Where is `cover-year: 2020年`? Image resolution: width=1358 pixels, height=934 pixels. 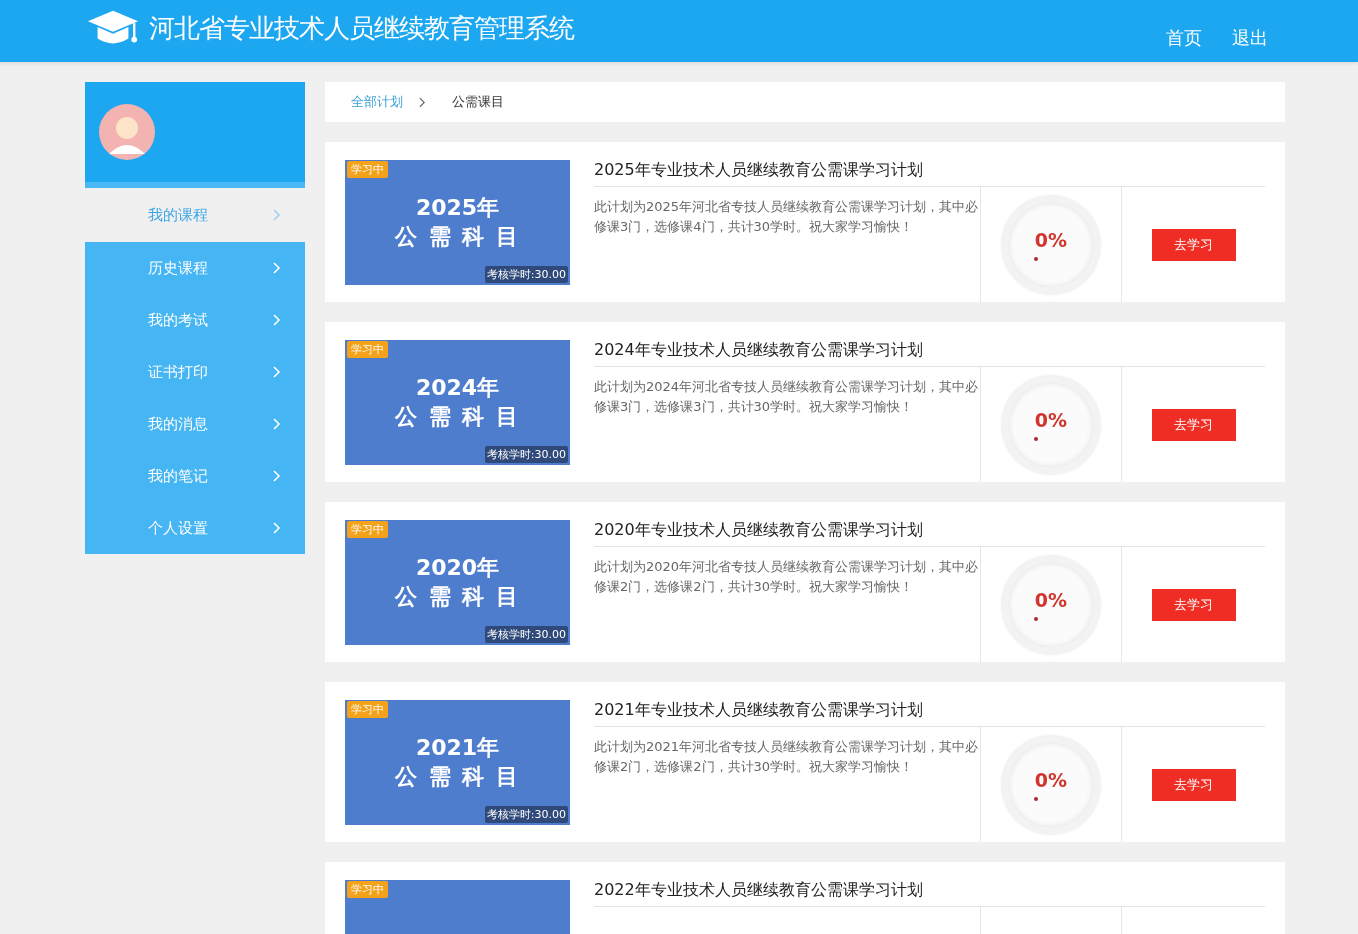 cover-year: 2020年 is located at coordinates (457, 567).